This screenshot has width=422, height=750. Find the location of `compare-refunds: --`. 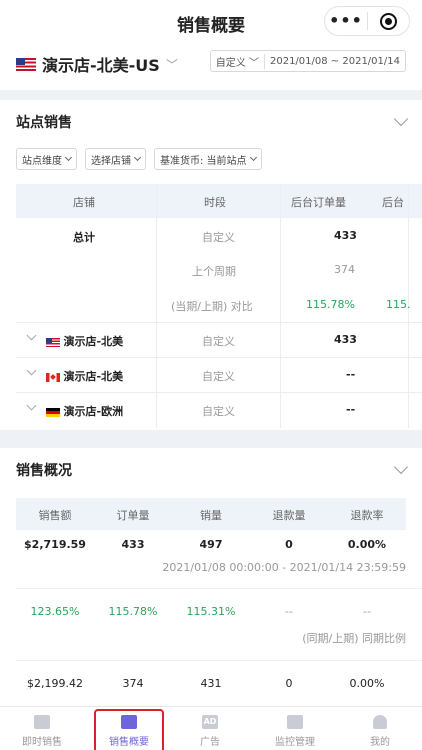

compare-refunds: -- is located at coordinates (289, 611).